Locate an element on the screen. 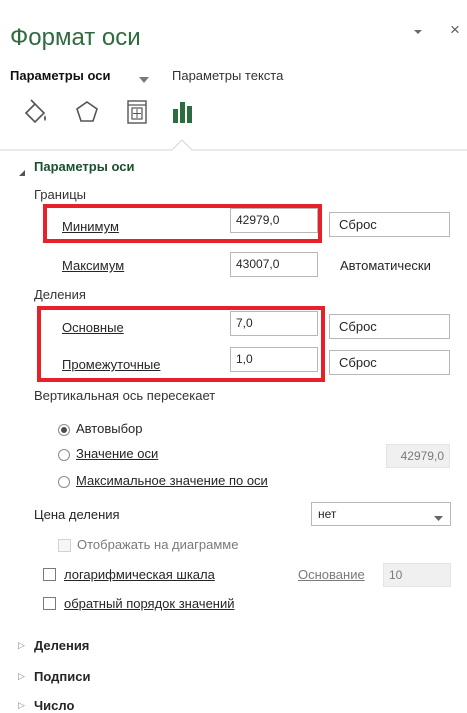 The height and width of the screenshot is (713, 467). section-number-expand-icon: ▷ is located at coordinates (21, 705).